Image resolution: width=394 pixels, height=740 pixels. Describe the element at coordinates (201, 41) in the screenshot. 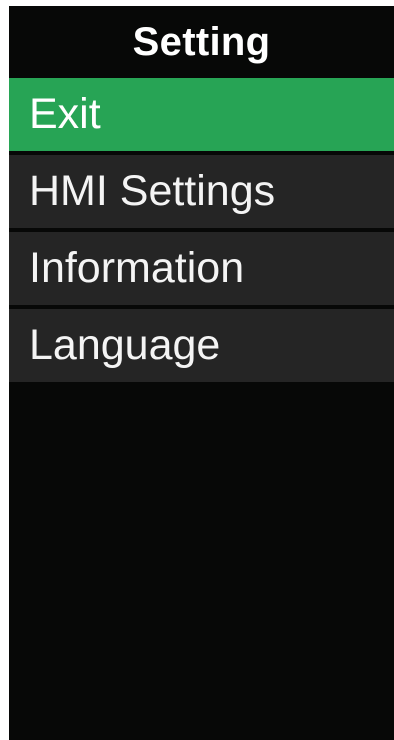

I see `page-title: Setting` at that location.